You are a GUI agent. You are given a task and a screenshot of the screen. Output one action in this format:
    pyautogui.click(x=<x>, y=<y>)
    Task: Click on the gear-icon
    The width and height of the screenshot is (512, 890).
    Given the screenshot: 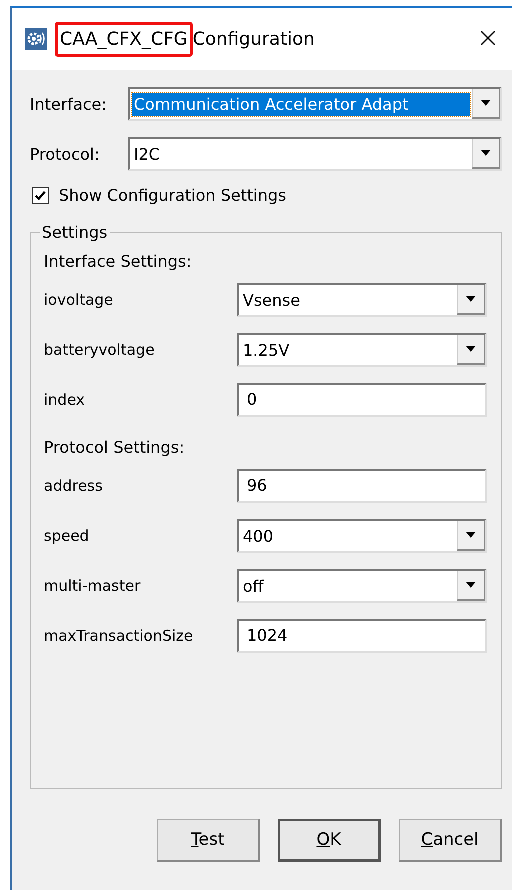 What is the action you would take?
    pyautogui.click(x=36, y=39)
    